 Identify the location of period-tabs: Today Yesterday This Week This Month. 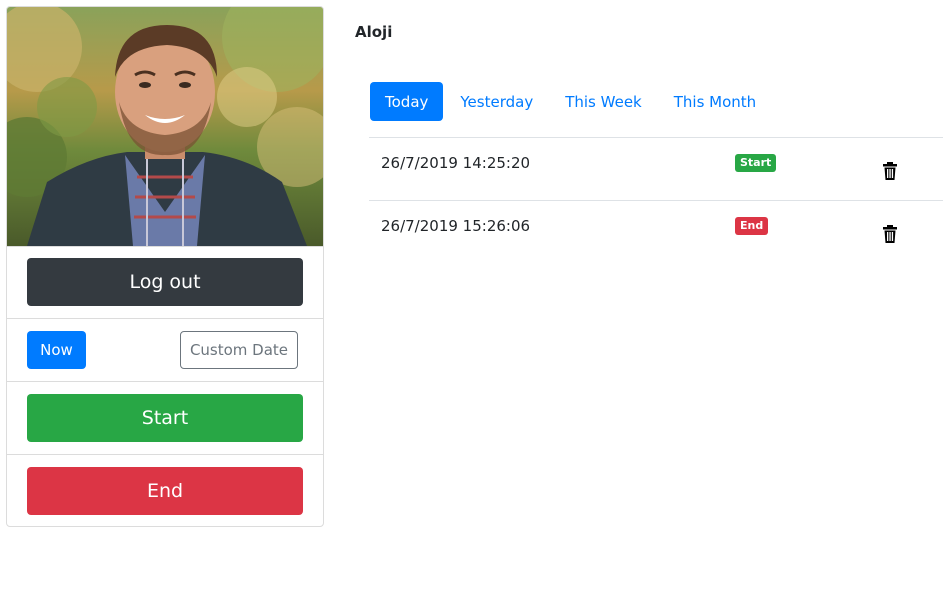
(571, 101).